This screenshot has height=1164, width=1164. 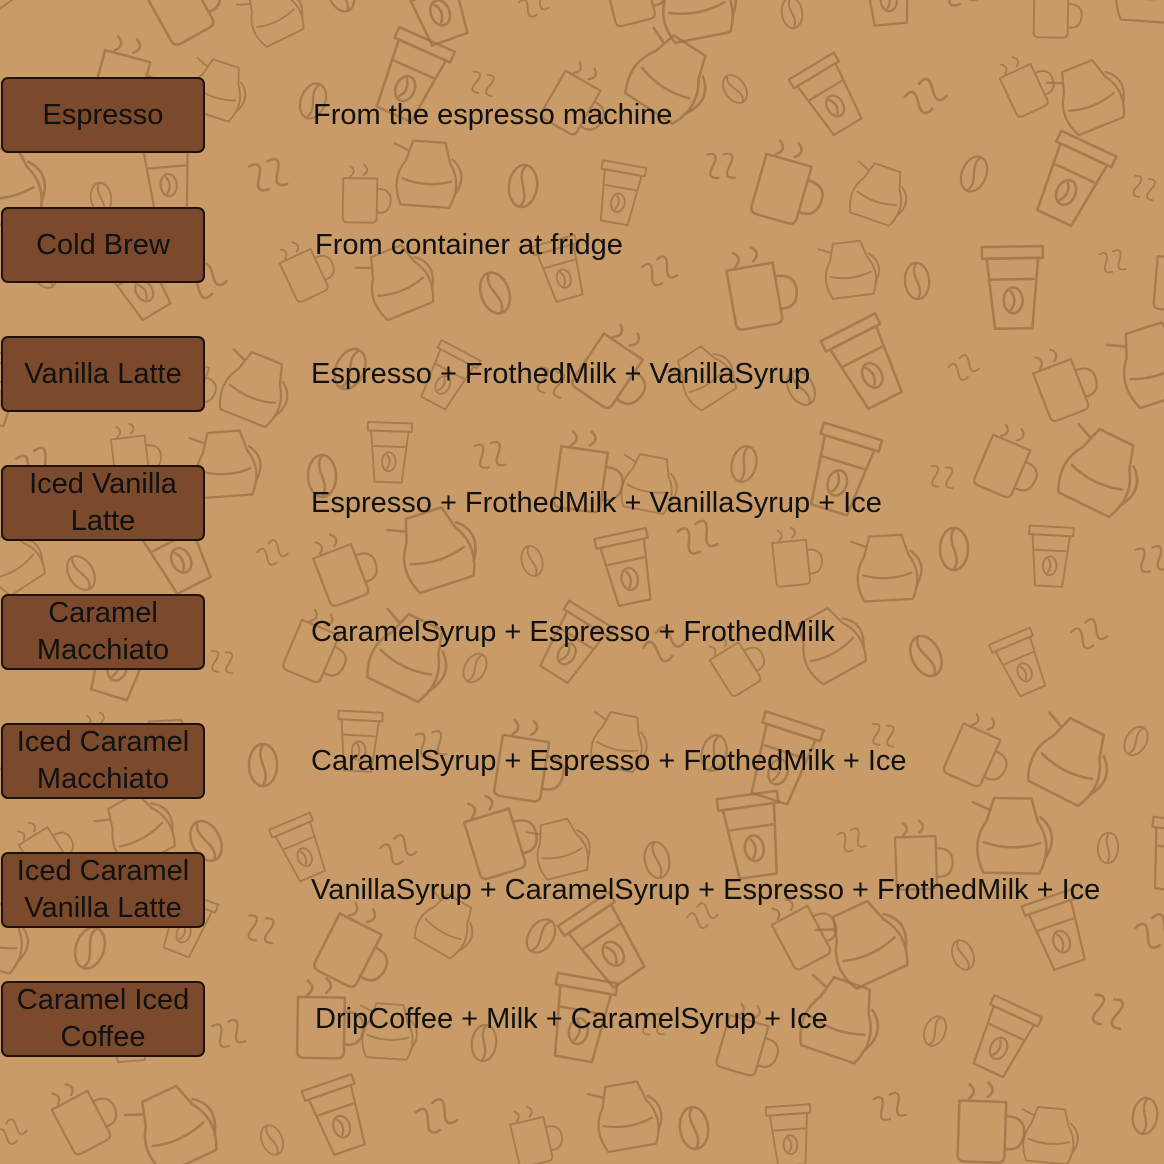 I want to click on espresso-label: Espresso, so click(x=103, y=114).